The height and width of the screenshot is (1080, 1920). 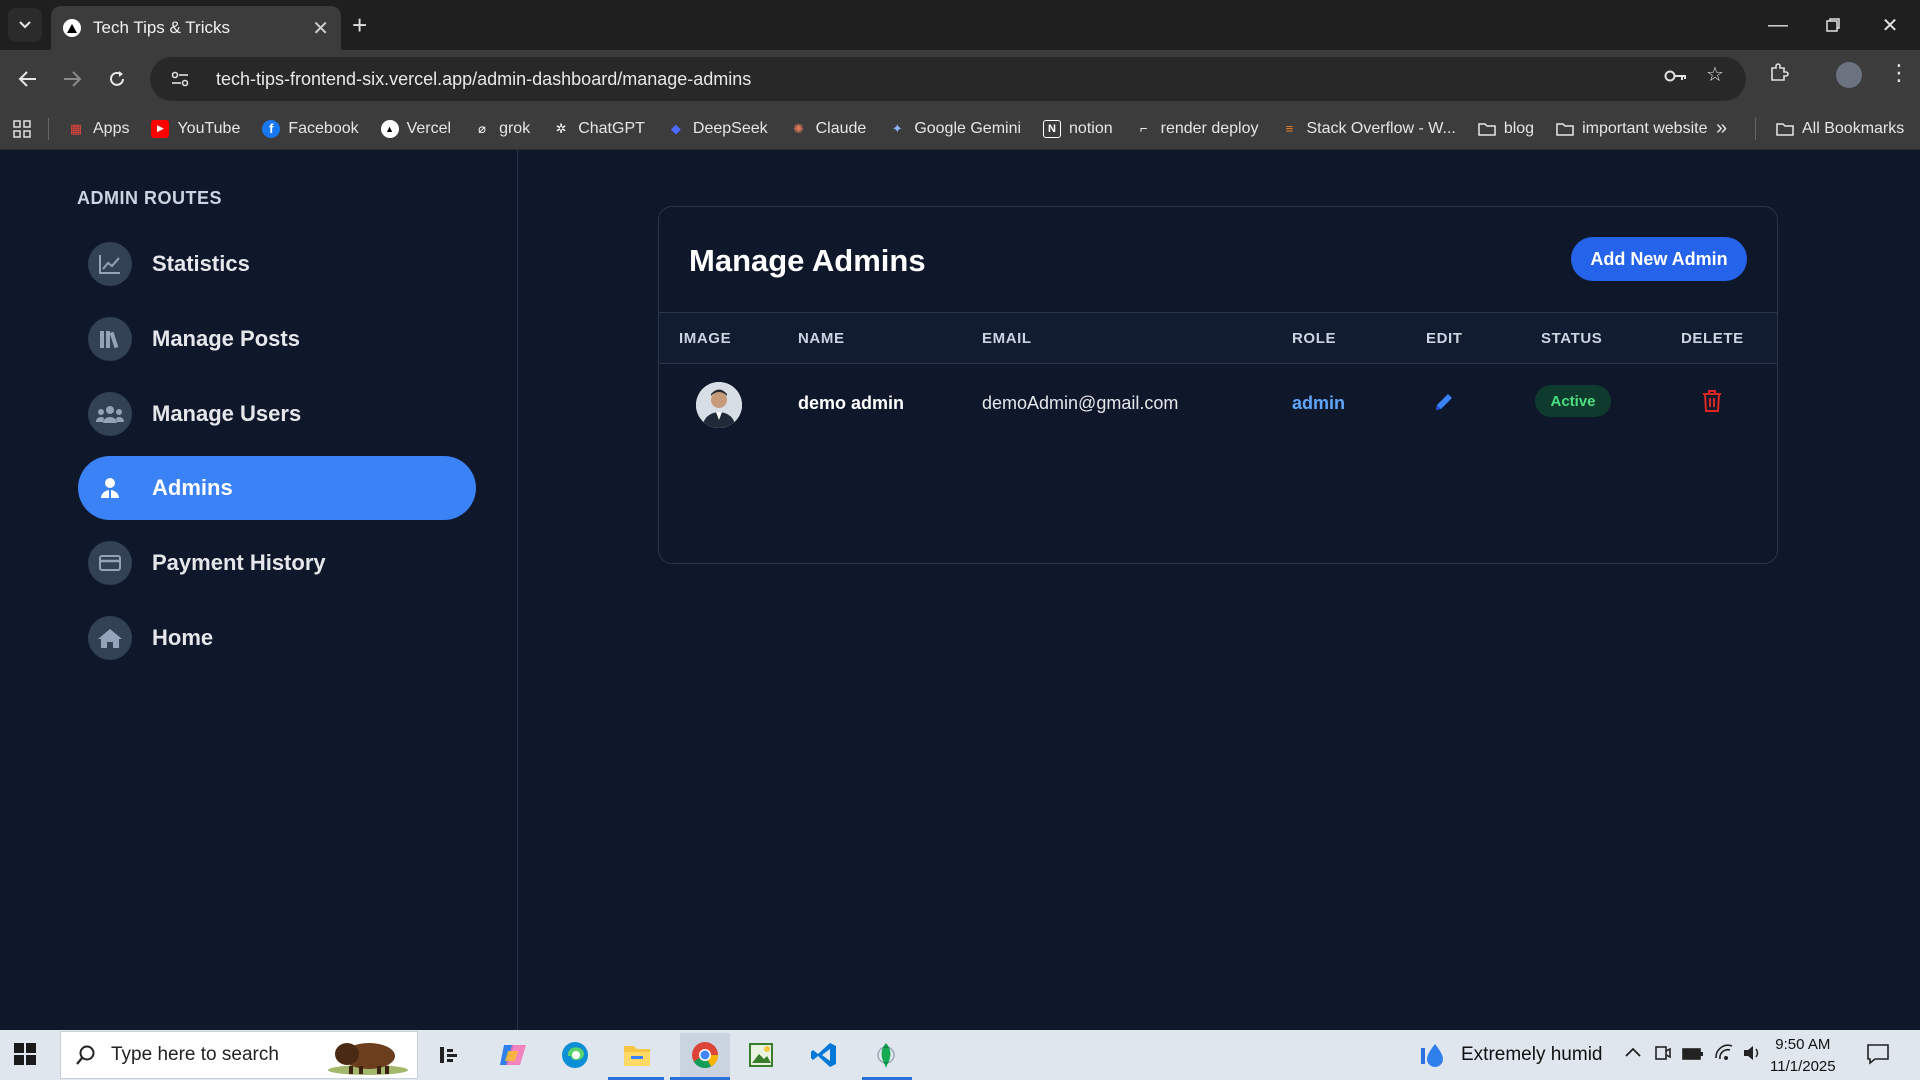 I want to click on all-bookmarks-folder: All Bookmarks, so click(x=1840, y=129).